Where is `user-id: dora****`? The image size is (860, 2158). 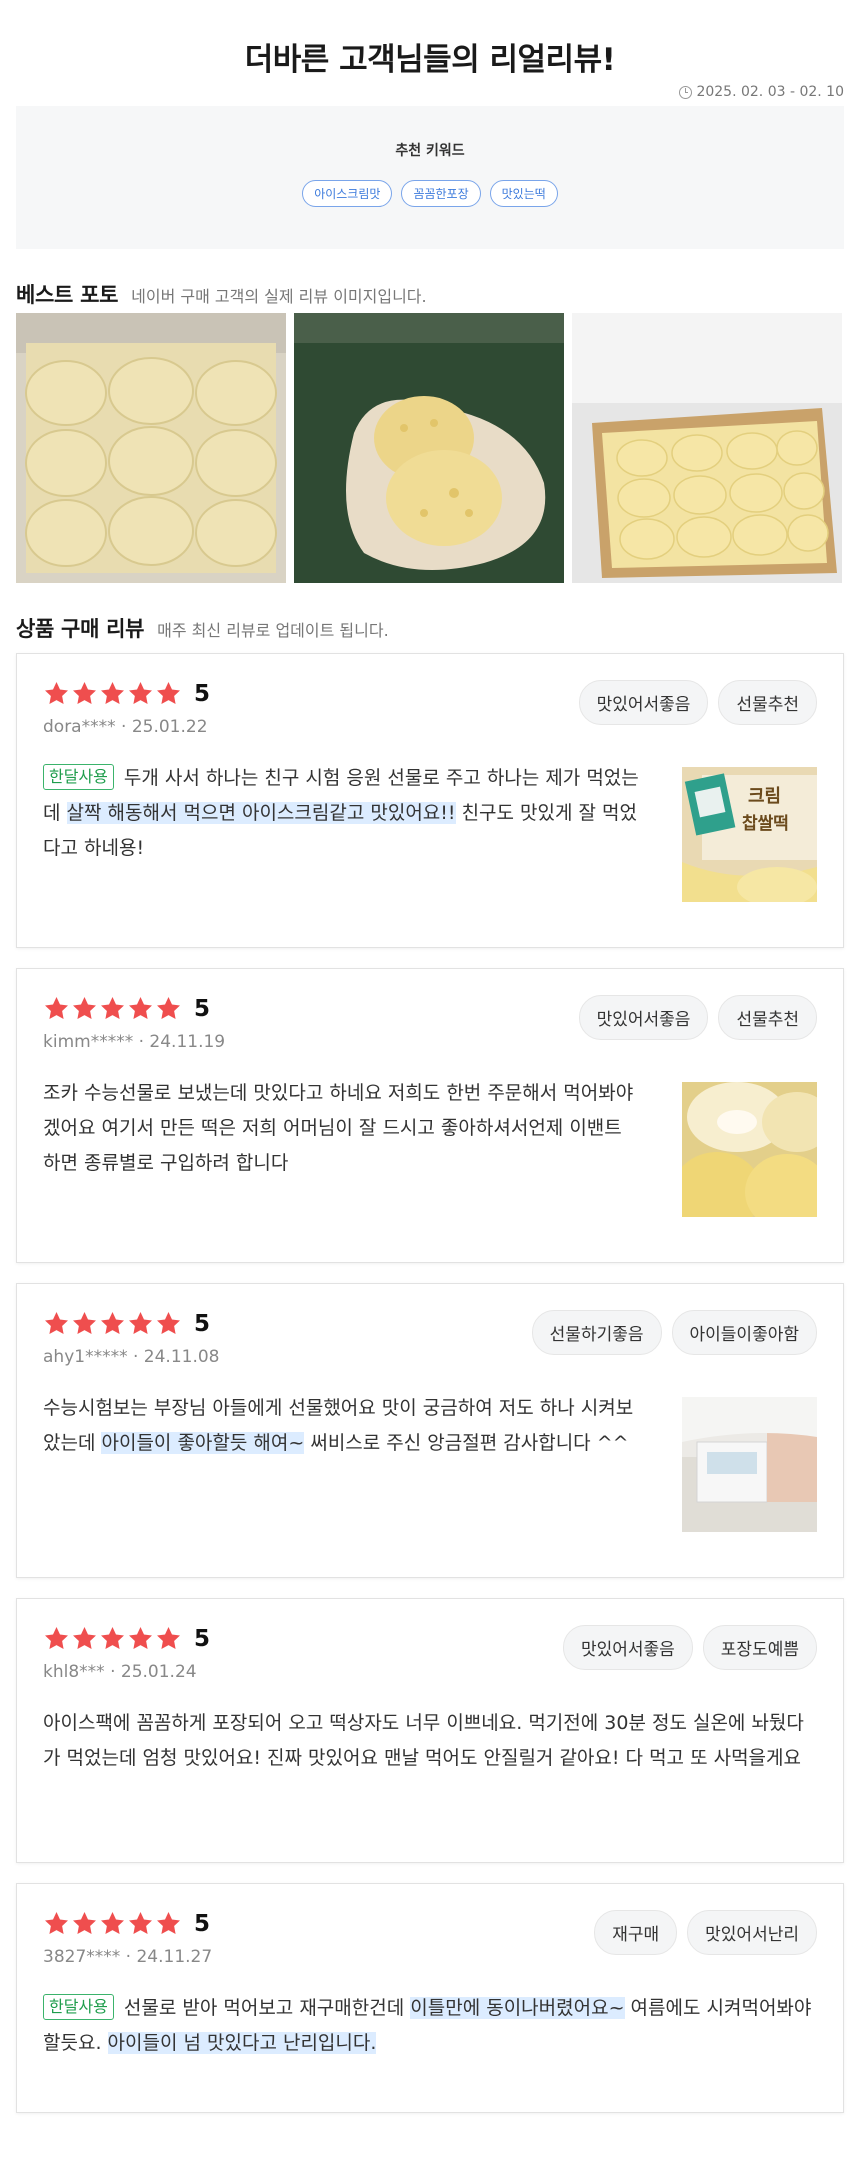
user-id: dora**** is located at coordinates (79, 727).